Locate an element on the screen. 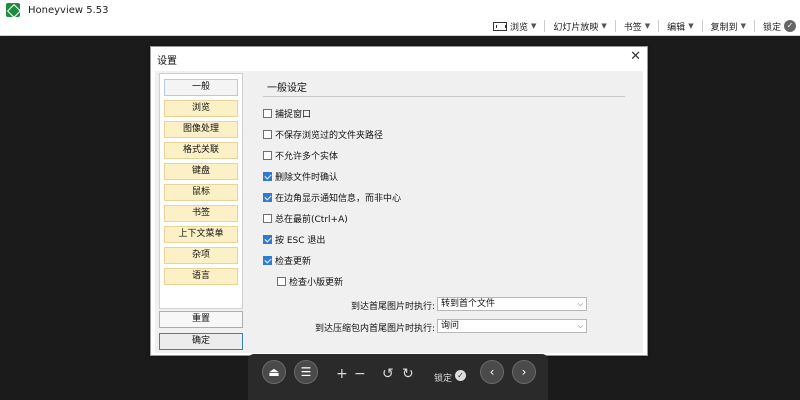 The image size is (800, 400). settings-nav: 一般 浏览 图像处理 格式关联 键盘 鼠标 书签 上下文菜单 杂项 语言 is located at coordinates (201, 191).